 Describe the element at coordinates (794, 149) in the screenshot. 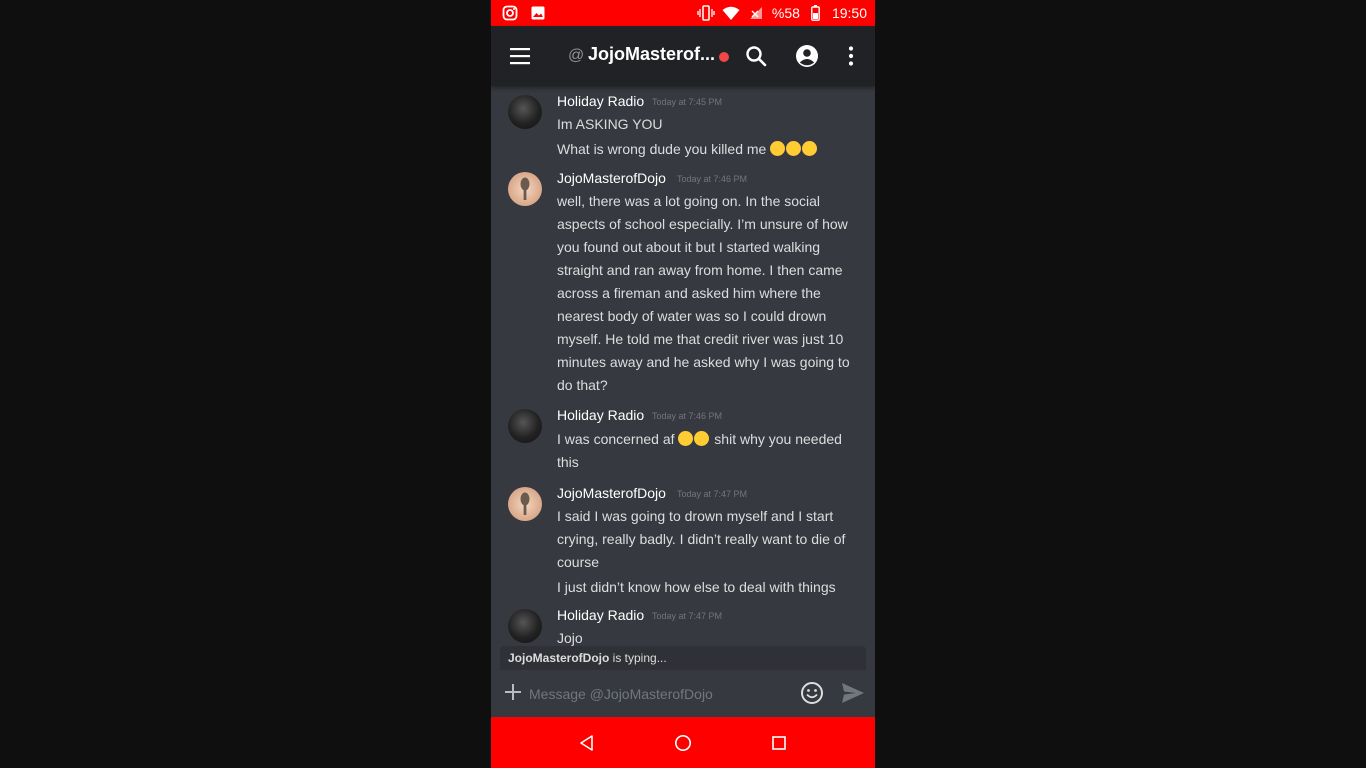

I see `crying-face-icon` at that location.